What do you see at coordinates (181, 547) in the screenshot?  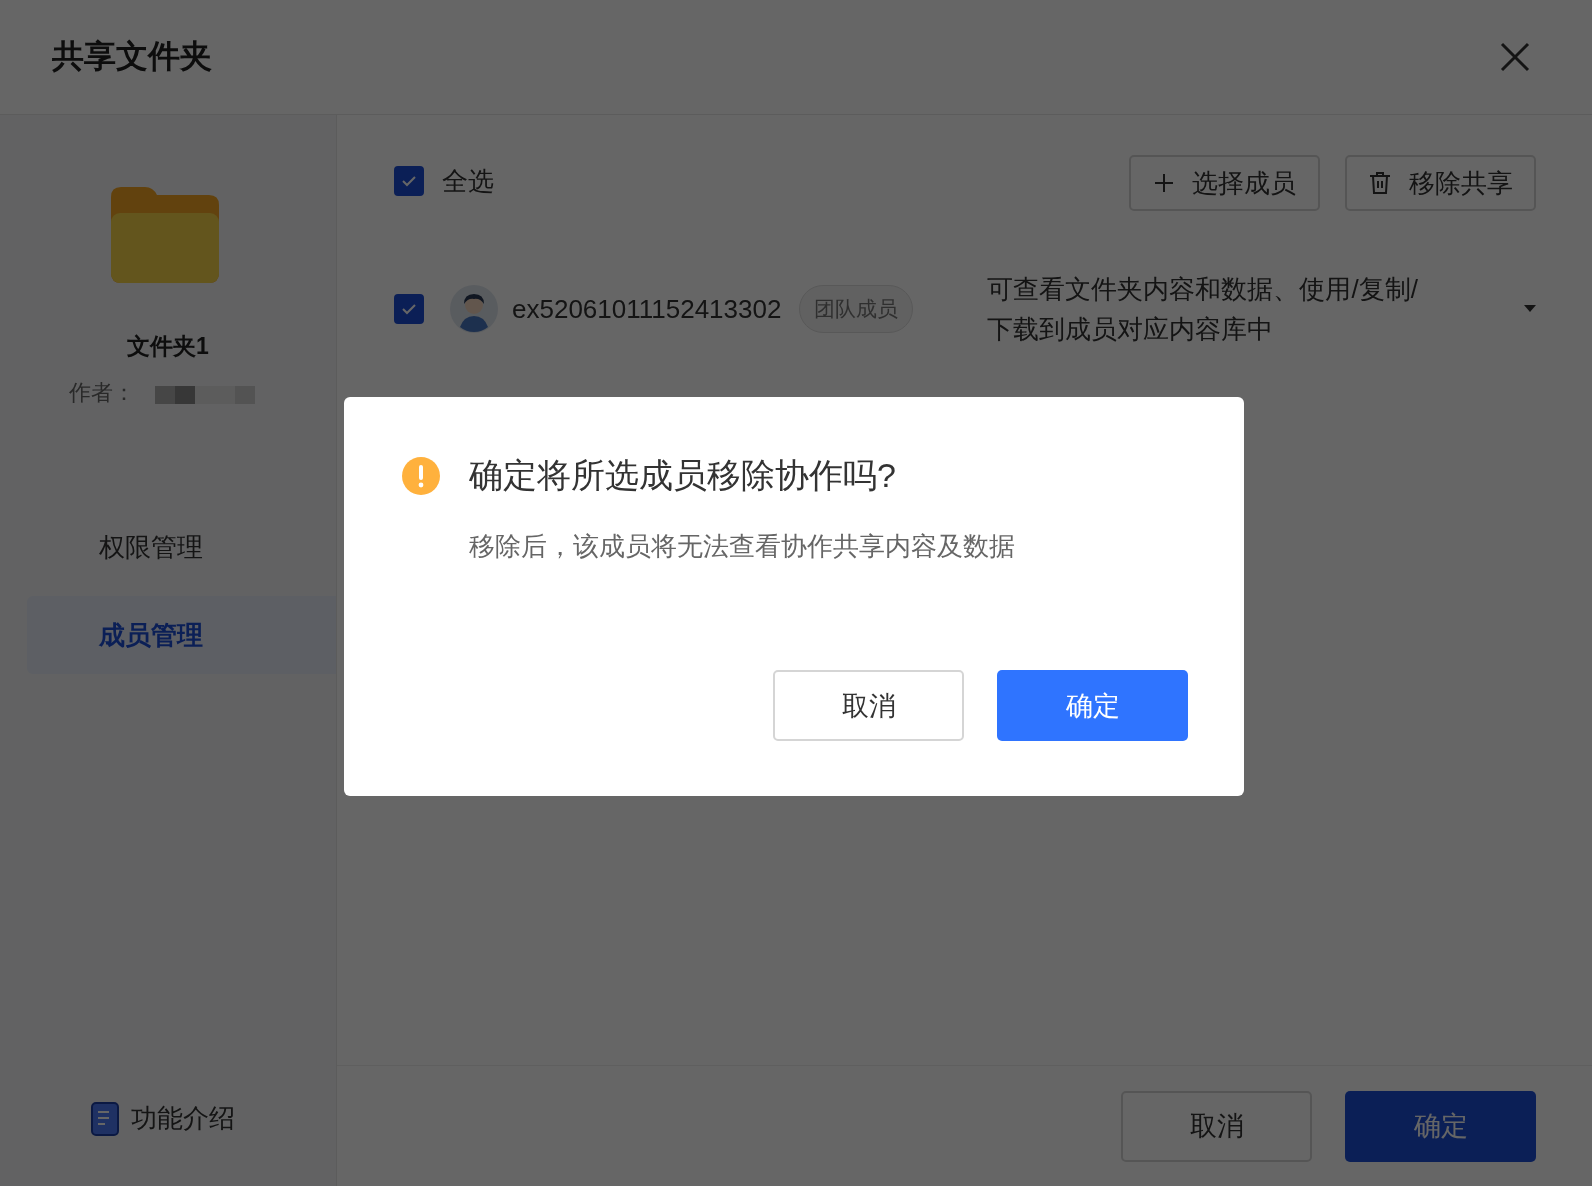 I see `nav-item: 权限管理` at bounding box center [181, 547].